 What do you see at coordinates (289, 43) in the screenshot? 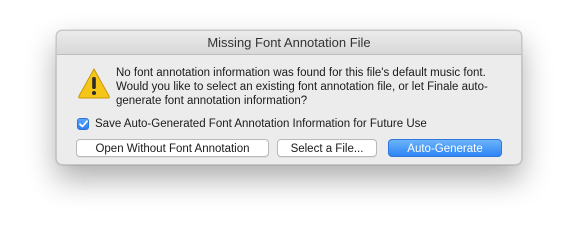
I see `dialog-title: Missing Font Annotation File` at bounding box center [289, 43].